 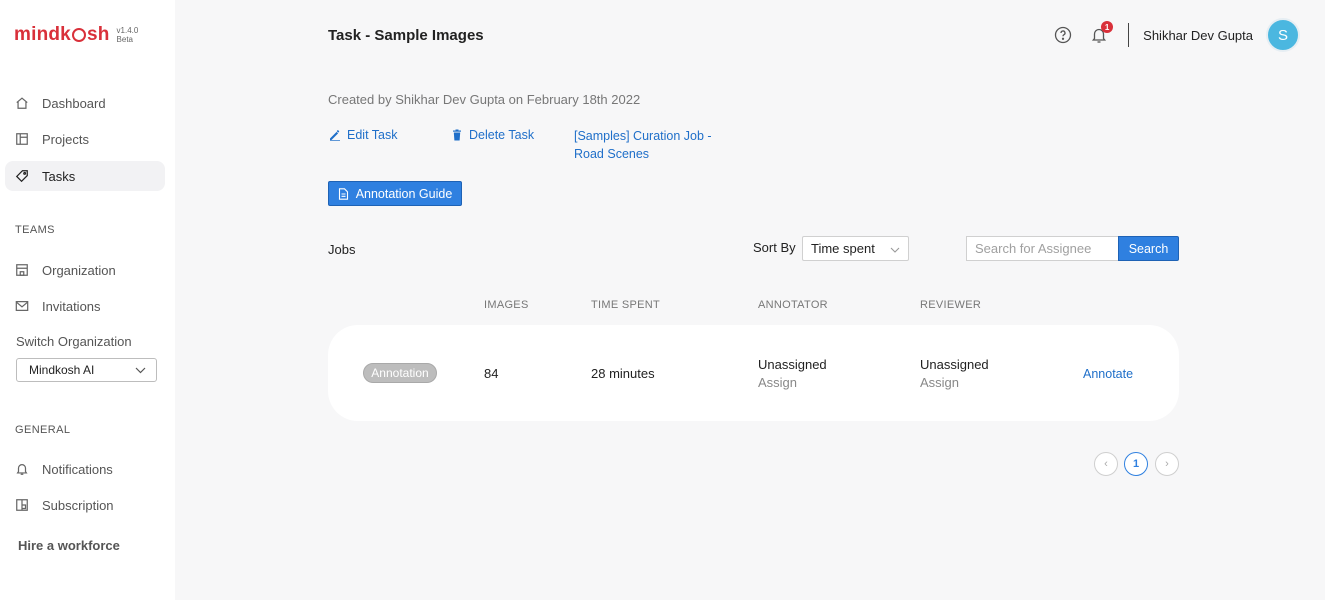 What do you see at coordinates (22, 469) in the screenshot?
I see `bell-icon` at bounding box center [22, 469].